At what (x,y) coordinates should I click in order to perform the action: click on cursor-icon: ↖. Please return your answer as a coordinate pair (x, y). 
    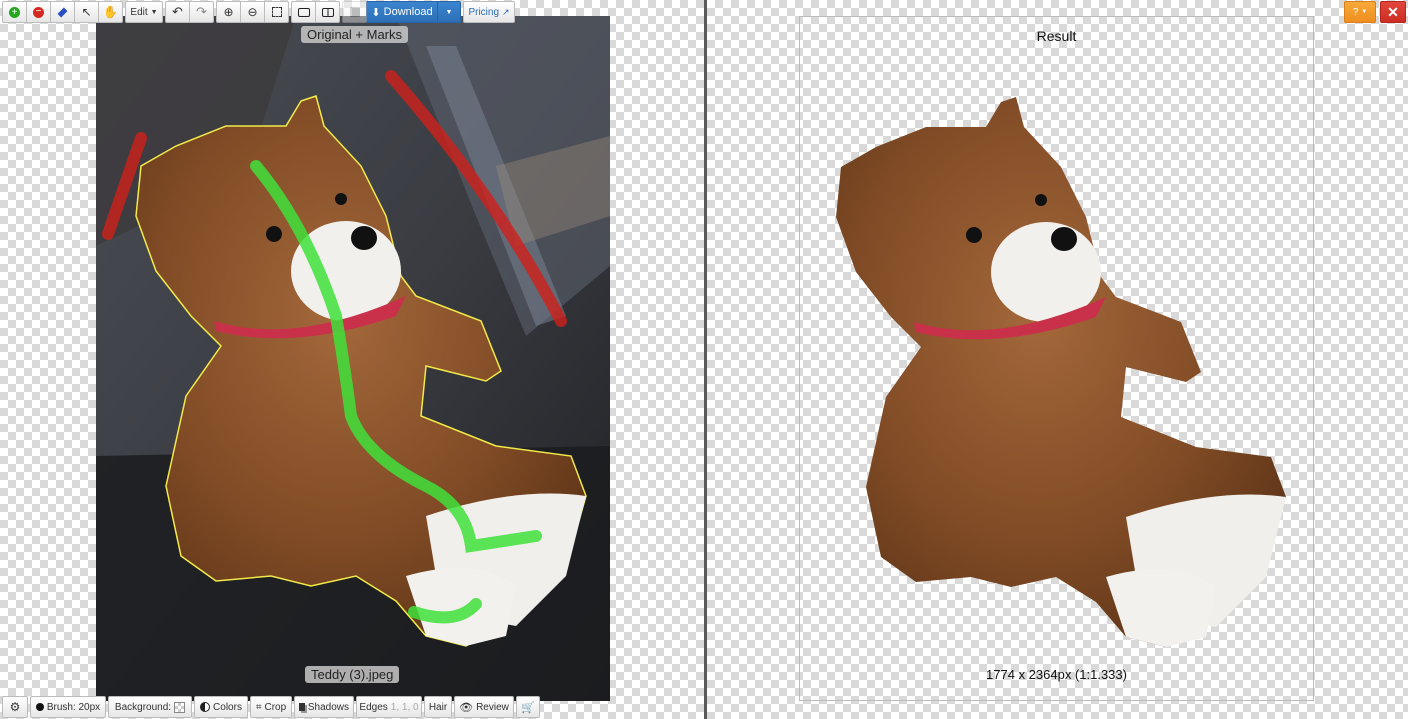
    Looking at the image, I should click on (86, 12).